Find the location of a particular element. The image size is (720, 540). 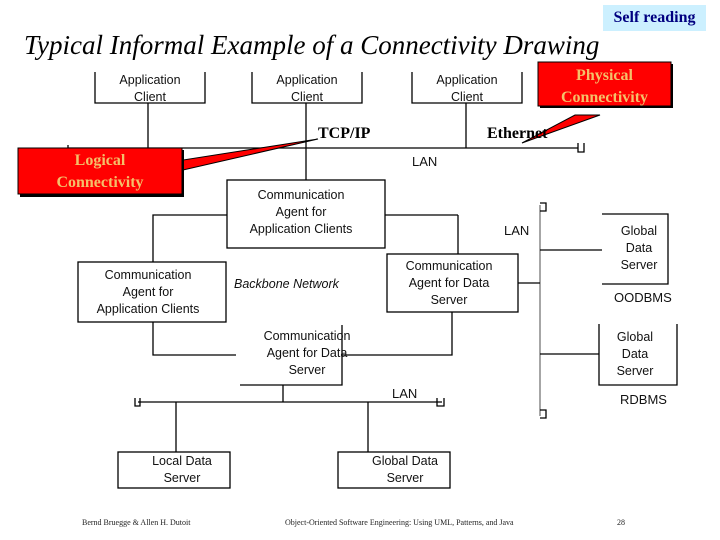

logical-connectivity-label: Logical Connectivity is located at coordinates (100, 172).